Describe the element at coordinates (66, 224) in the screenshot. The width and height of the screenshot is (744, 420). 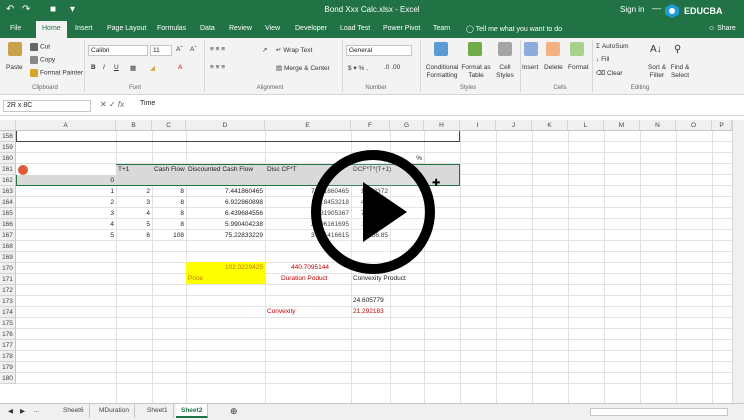
I see `cell-A166: 4` at that location.